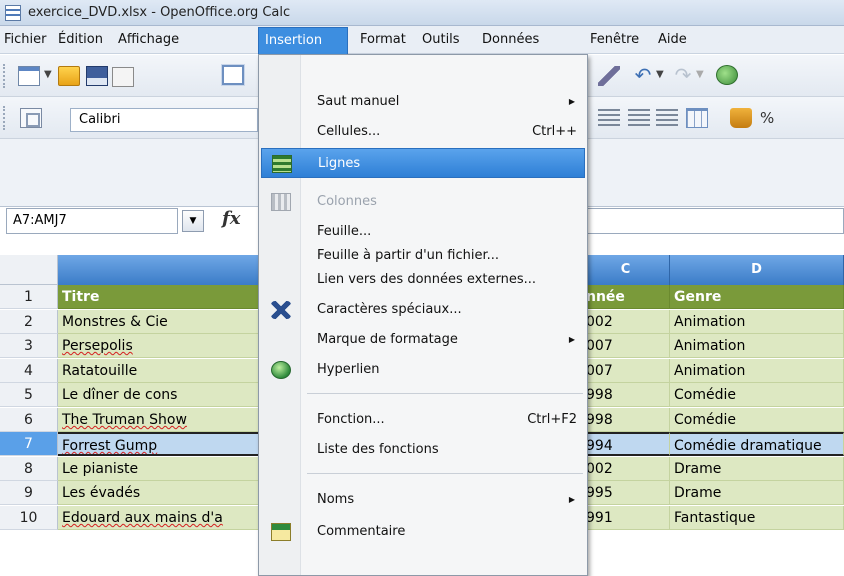 This screenshot has width=844, height=576. What do you see at coordinates (639, 119) in the screenshot?
I see `align-right-icon` at bounding box center [639, 119].